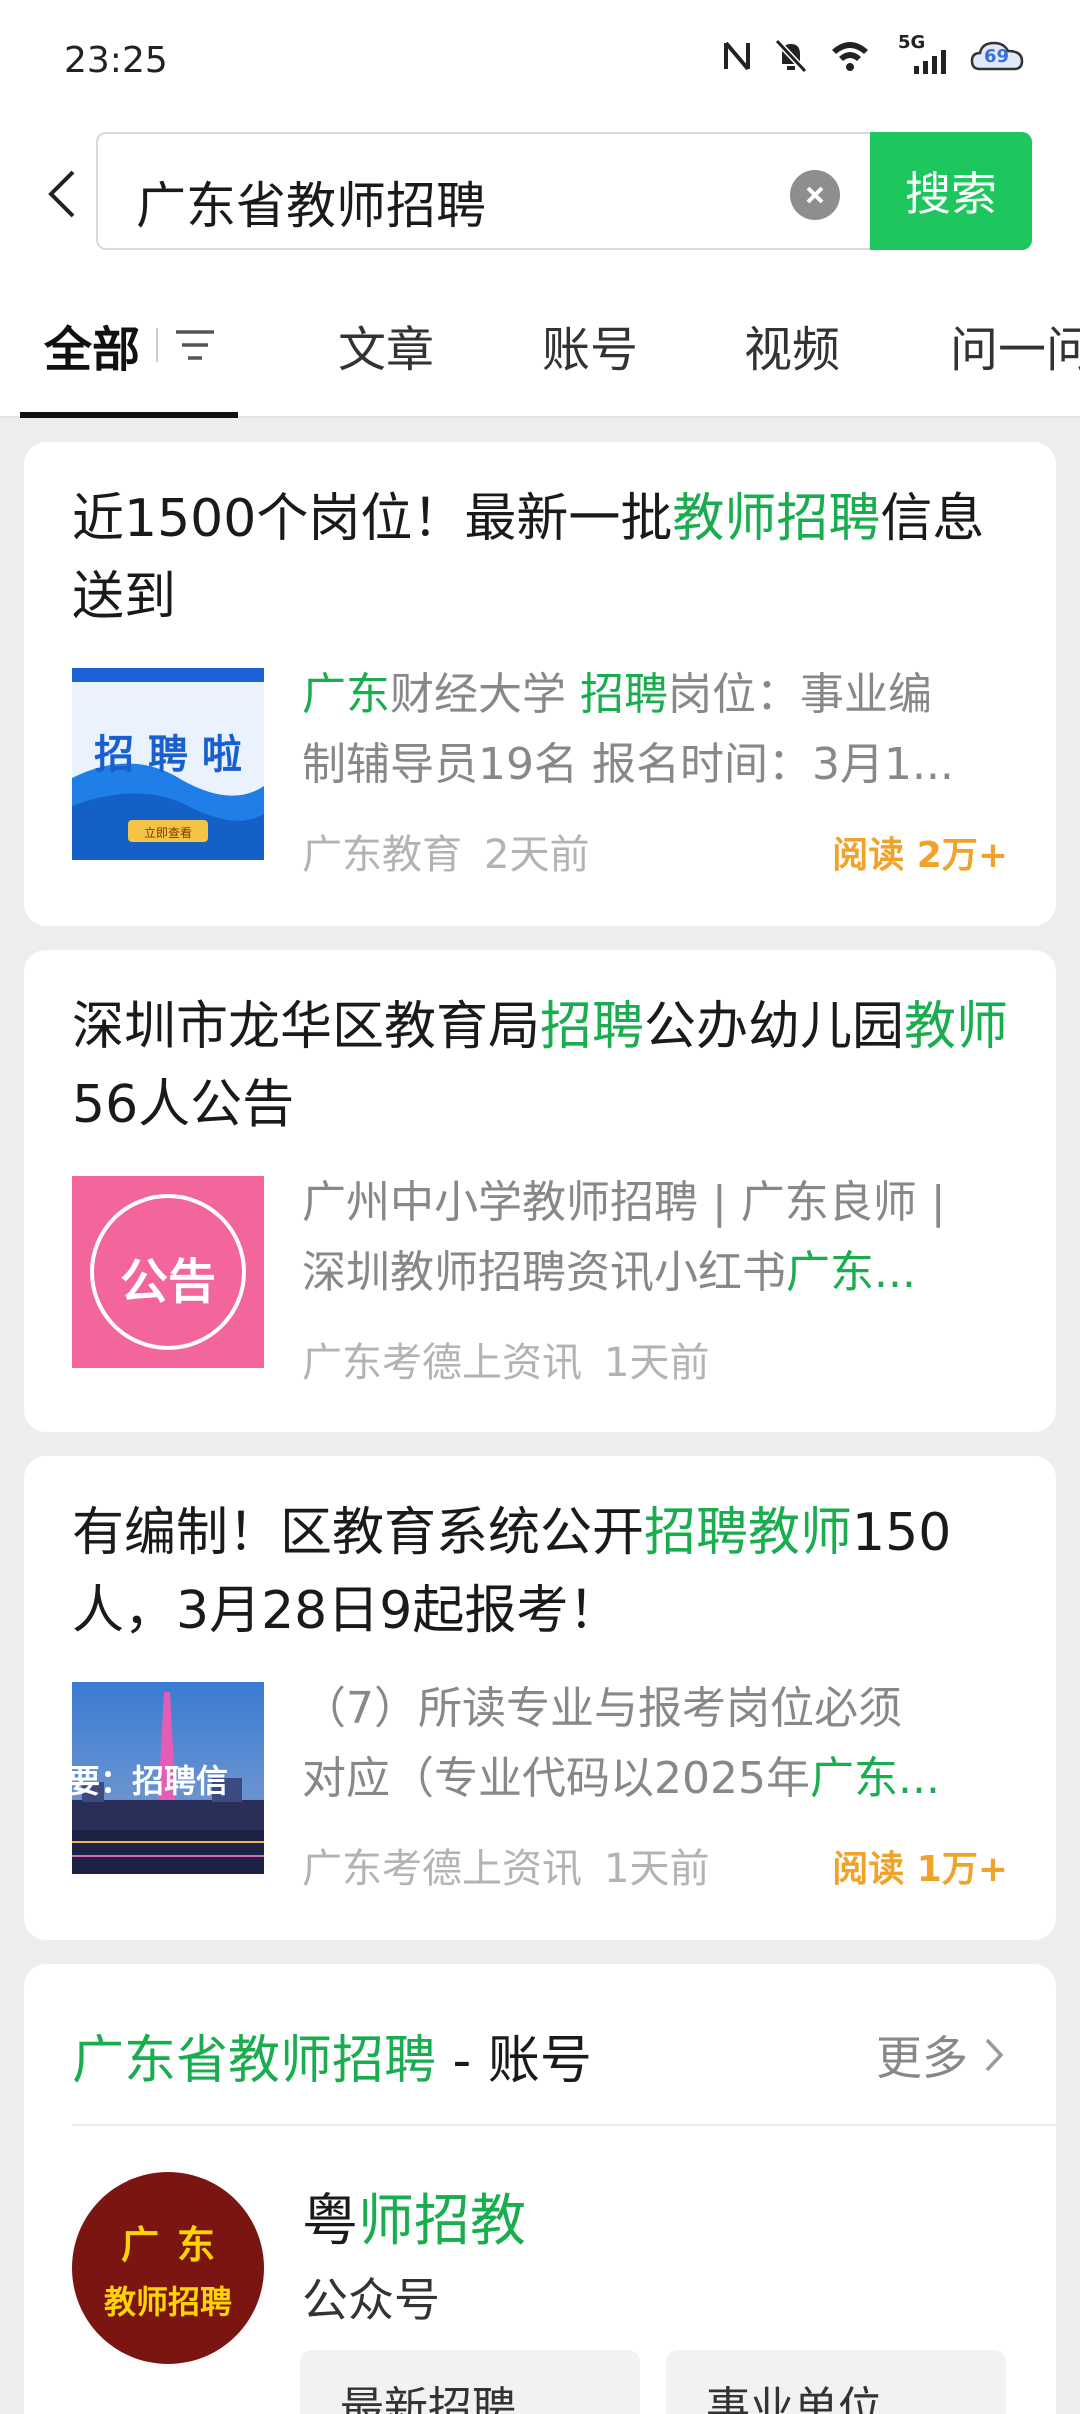 The image size is (1080, 2414). I want to click on read-count: 阅读 1万+, so click(920, 1869).